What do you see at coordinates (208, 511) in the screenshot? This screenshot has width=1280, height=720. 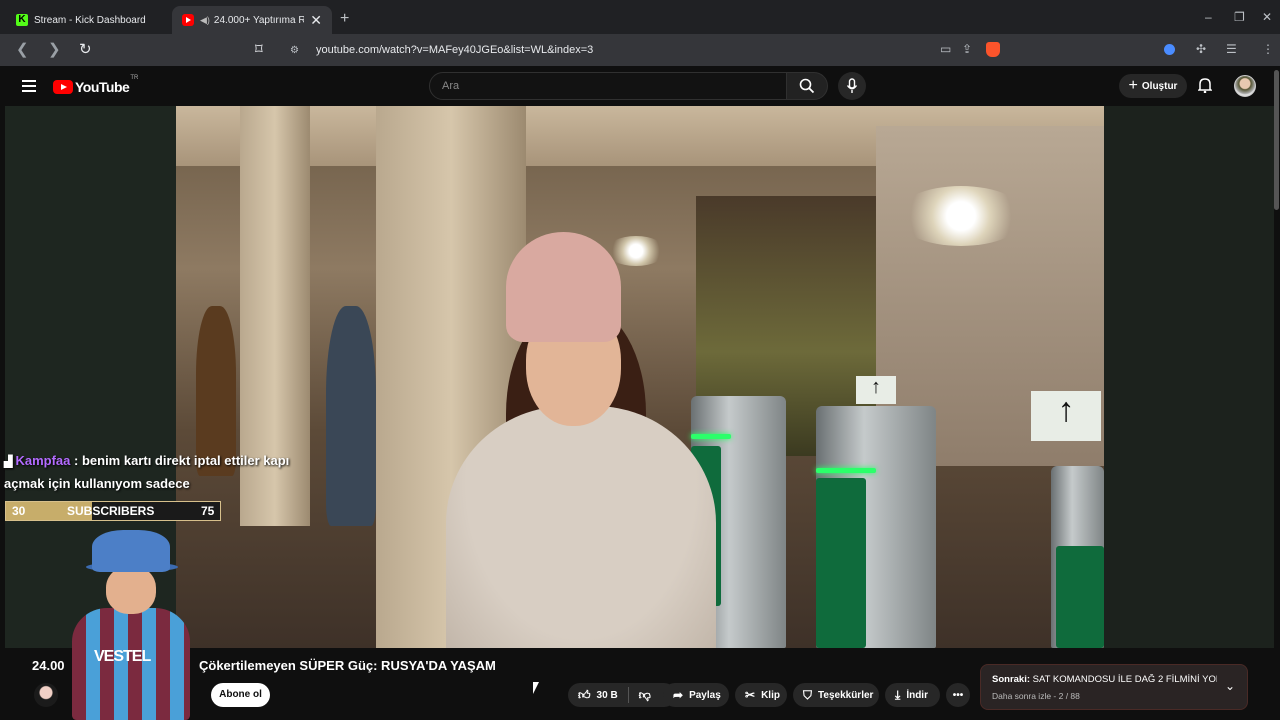 I see `sub-goal-target: 75` at bounding box center [208, 511].